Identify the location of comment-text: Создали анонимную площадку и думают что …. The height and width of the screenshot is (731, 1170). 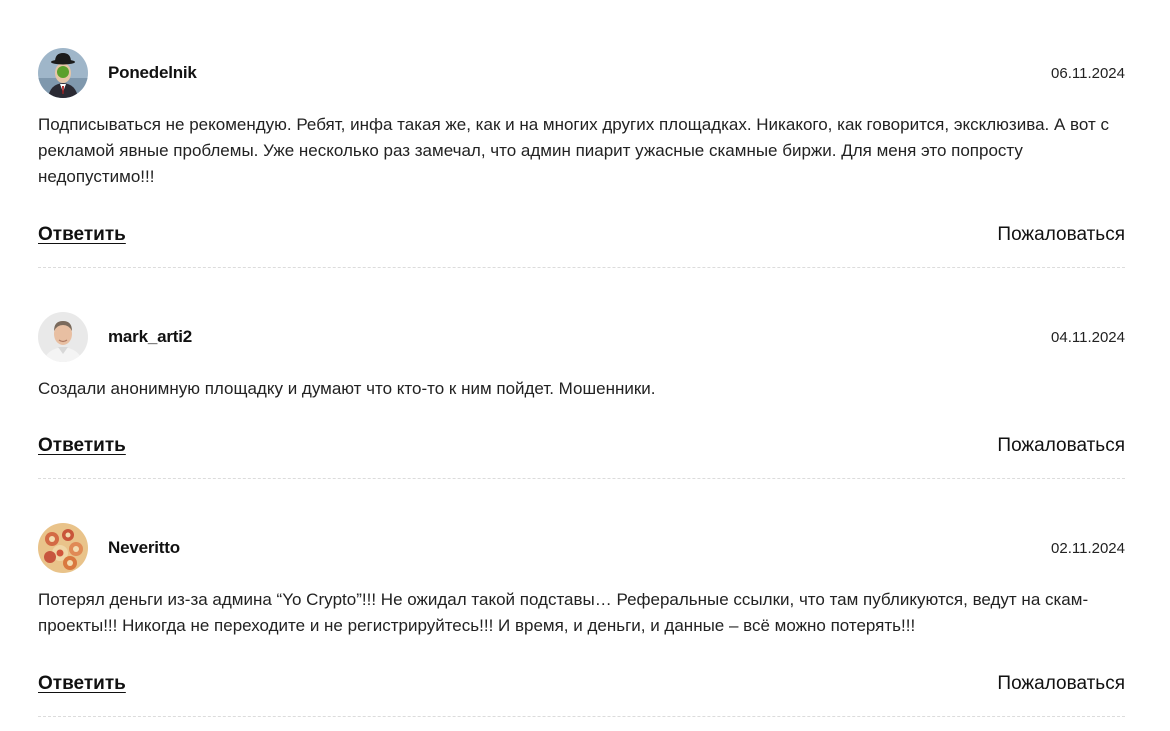
(347, 388).